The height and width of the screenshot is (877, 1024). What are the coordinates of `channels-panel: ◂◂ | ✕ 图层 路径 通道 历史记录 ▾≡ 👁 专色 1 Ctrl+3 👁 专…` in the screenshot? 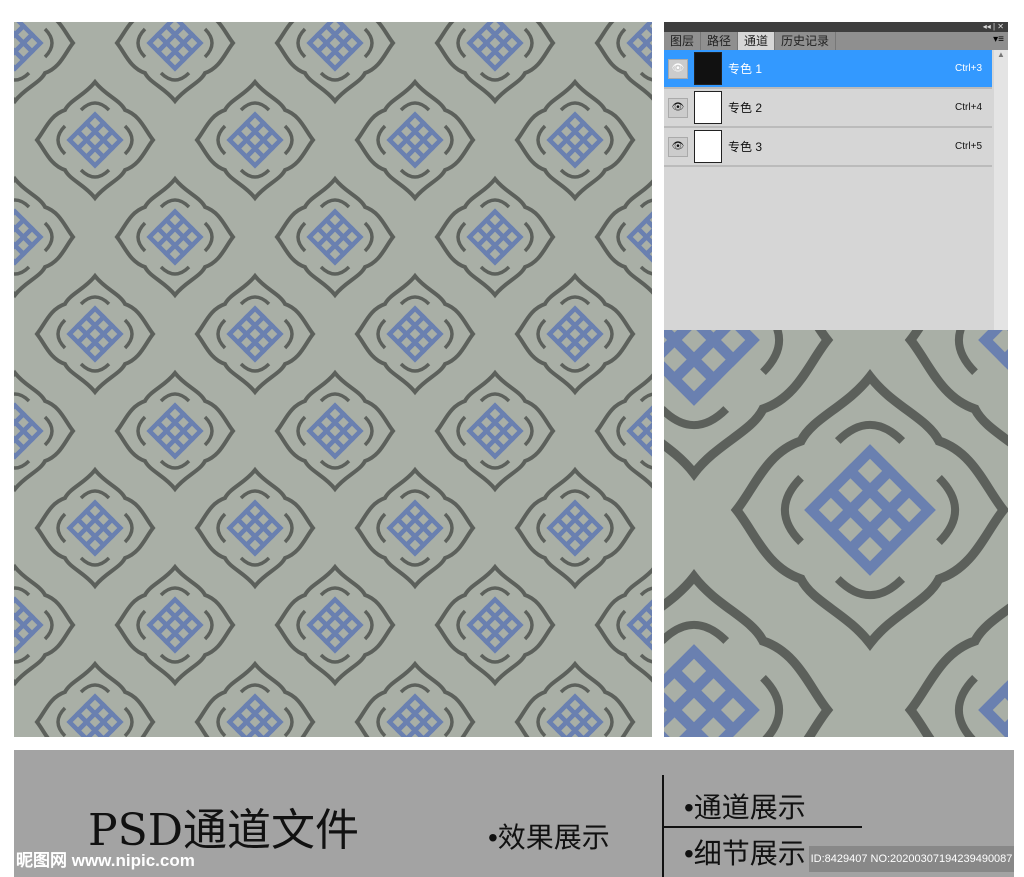 It's located at (836, 176).